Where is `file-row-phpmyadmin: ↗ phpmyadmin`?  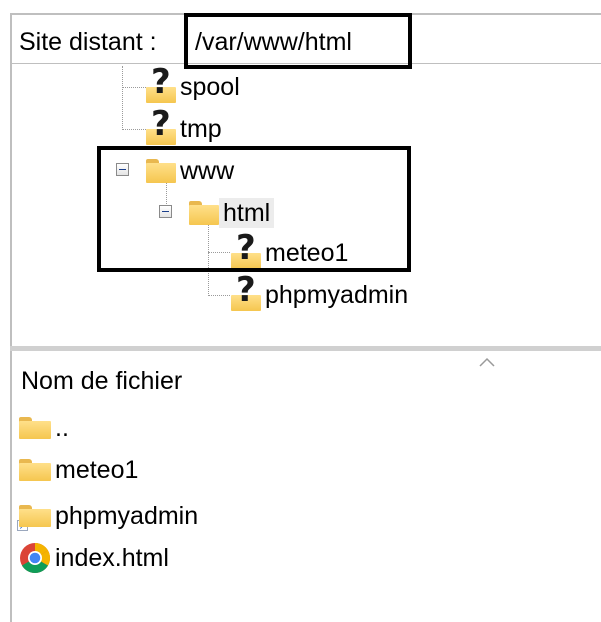 file-row-phpmyadmin: ↗ phpmyadmin is located at coordinates (108, 516).